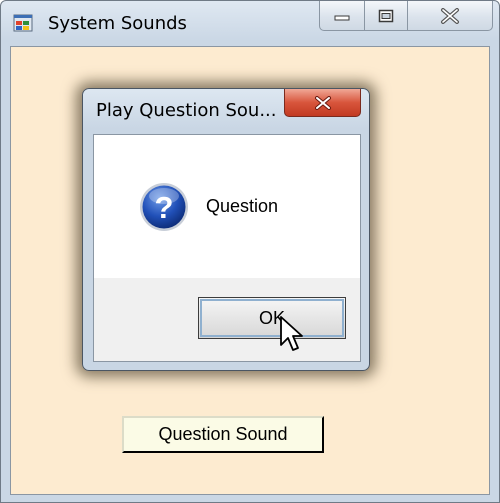 The width and height of the screenshot is (500, 503). Describe the element at coordinates (242, 206) in the screenshot. I see `message-text: Question` at that location.